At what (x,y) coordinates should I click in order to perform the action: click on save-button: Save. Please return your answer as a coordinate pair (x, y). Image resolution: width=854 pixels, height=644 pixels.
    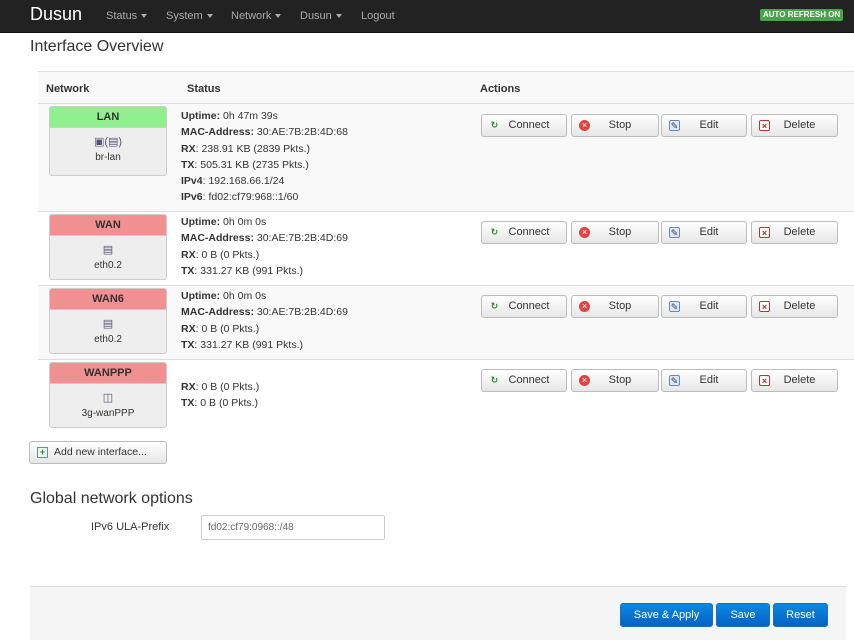
    Looking at the image, I should click on (743, 615).